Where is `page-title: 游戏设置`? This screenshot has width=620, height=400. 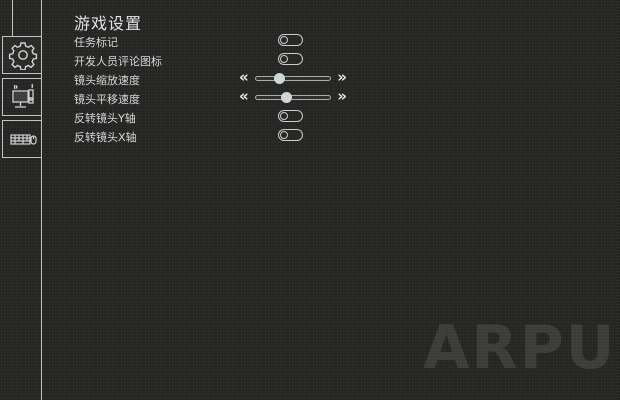 page-title: 游戏设置 is located at coordinates (108, 23).